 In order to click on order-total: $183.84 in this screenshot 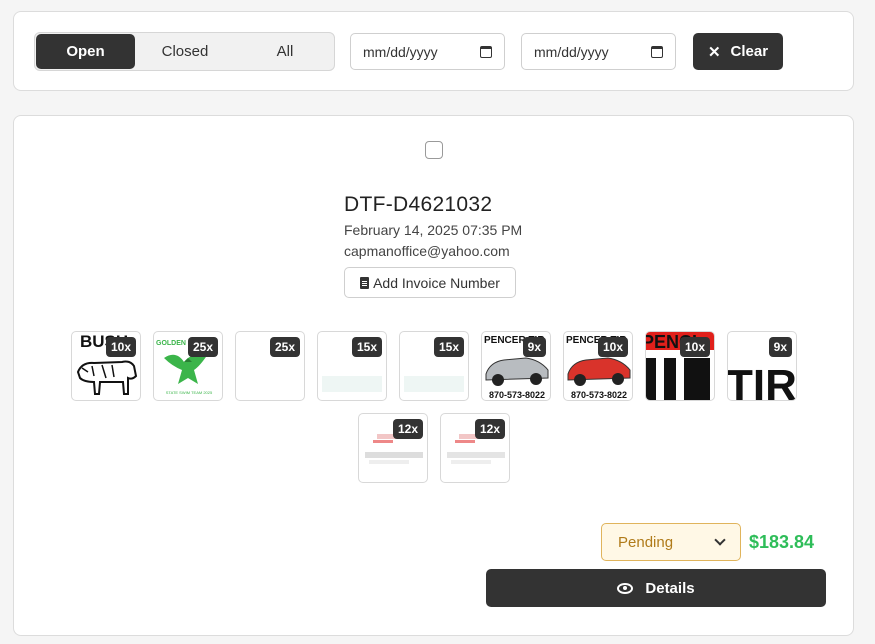, I will do `click(782, 542)`.